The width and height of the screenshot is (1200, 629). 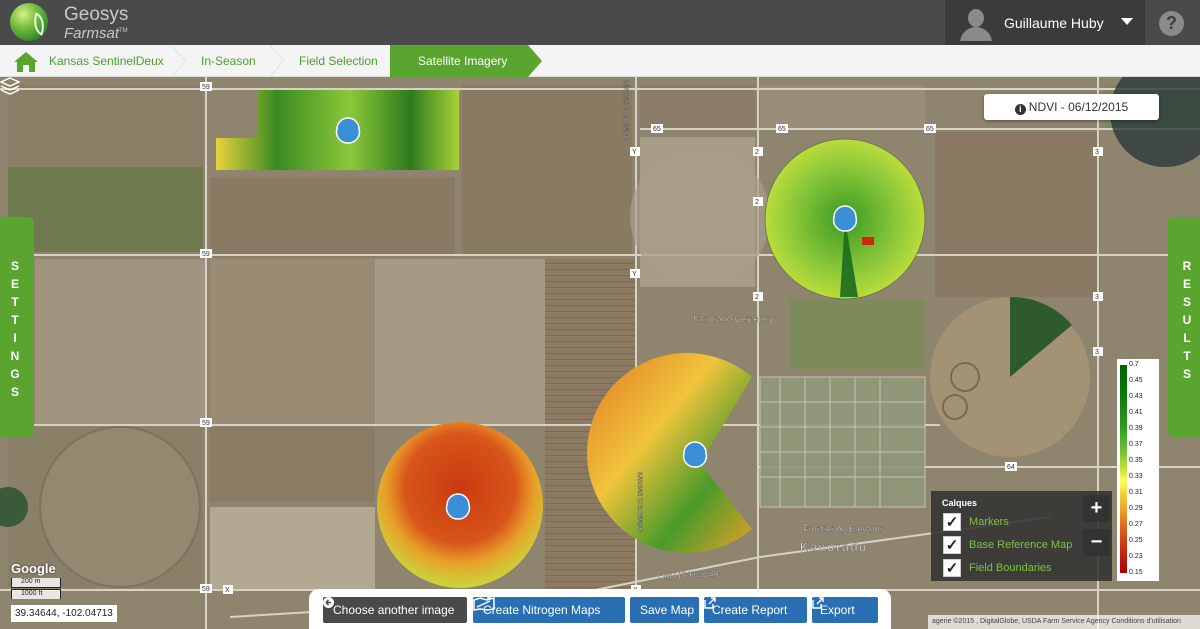 What do you see at coordinates (664, 610) in the screenshot?
I see `save-map-button: Save Map` at bounding box center [664, 610].